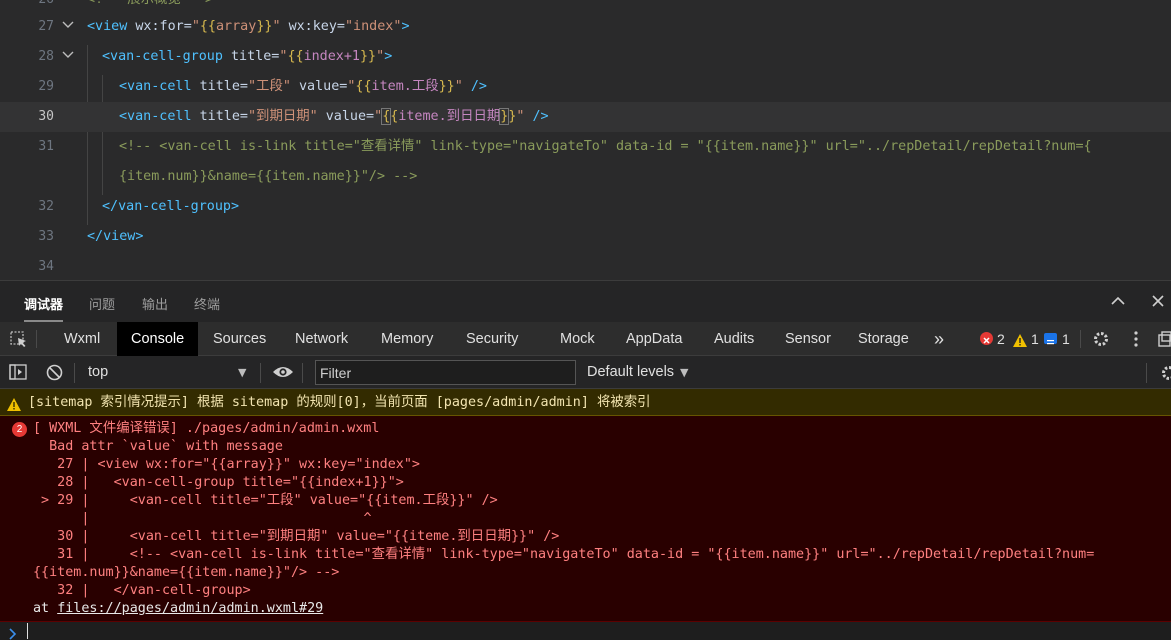  I want to click on code-text: </van-cell-group>, so click(171, 206).